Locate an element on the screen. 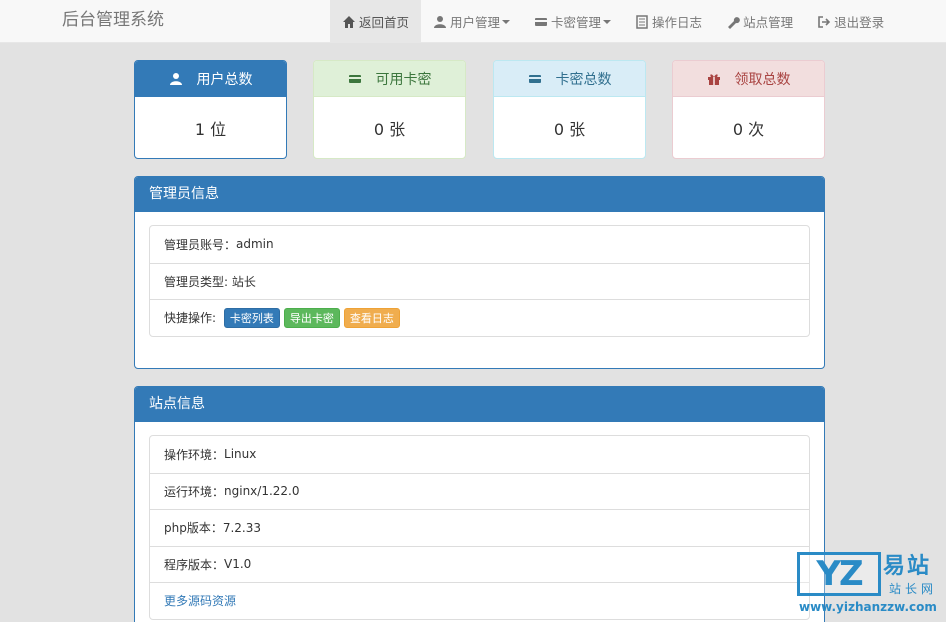 The height and width of the screenshot is (622, 946). watermark-logo-mark: YZ is located at coordinates (839, 574).